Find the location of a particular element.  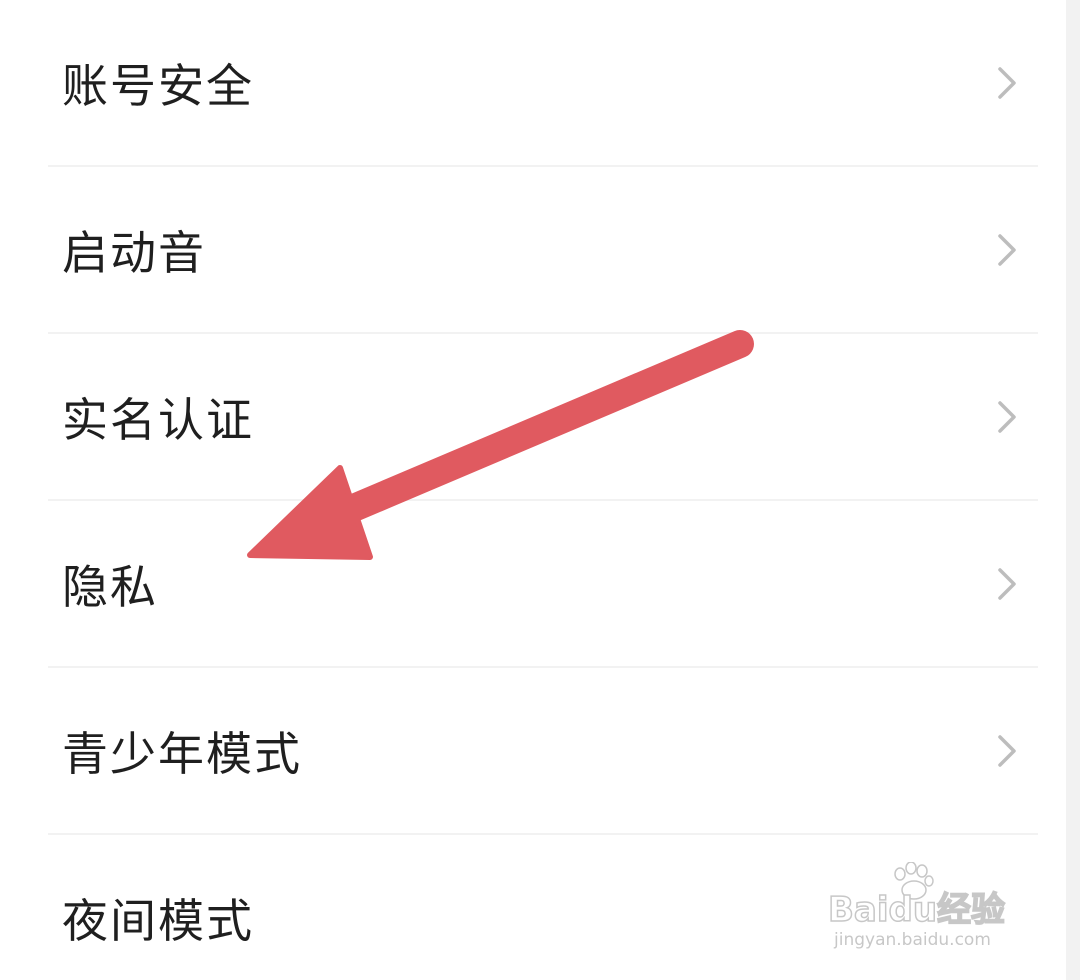

settings-item-night-mode: 夜间模式 is located at coordinates (533, 907).